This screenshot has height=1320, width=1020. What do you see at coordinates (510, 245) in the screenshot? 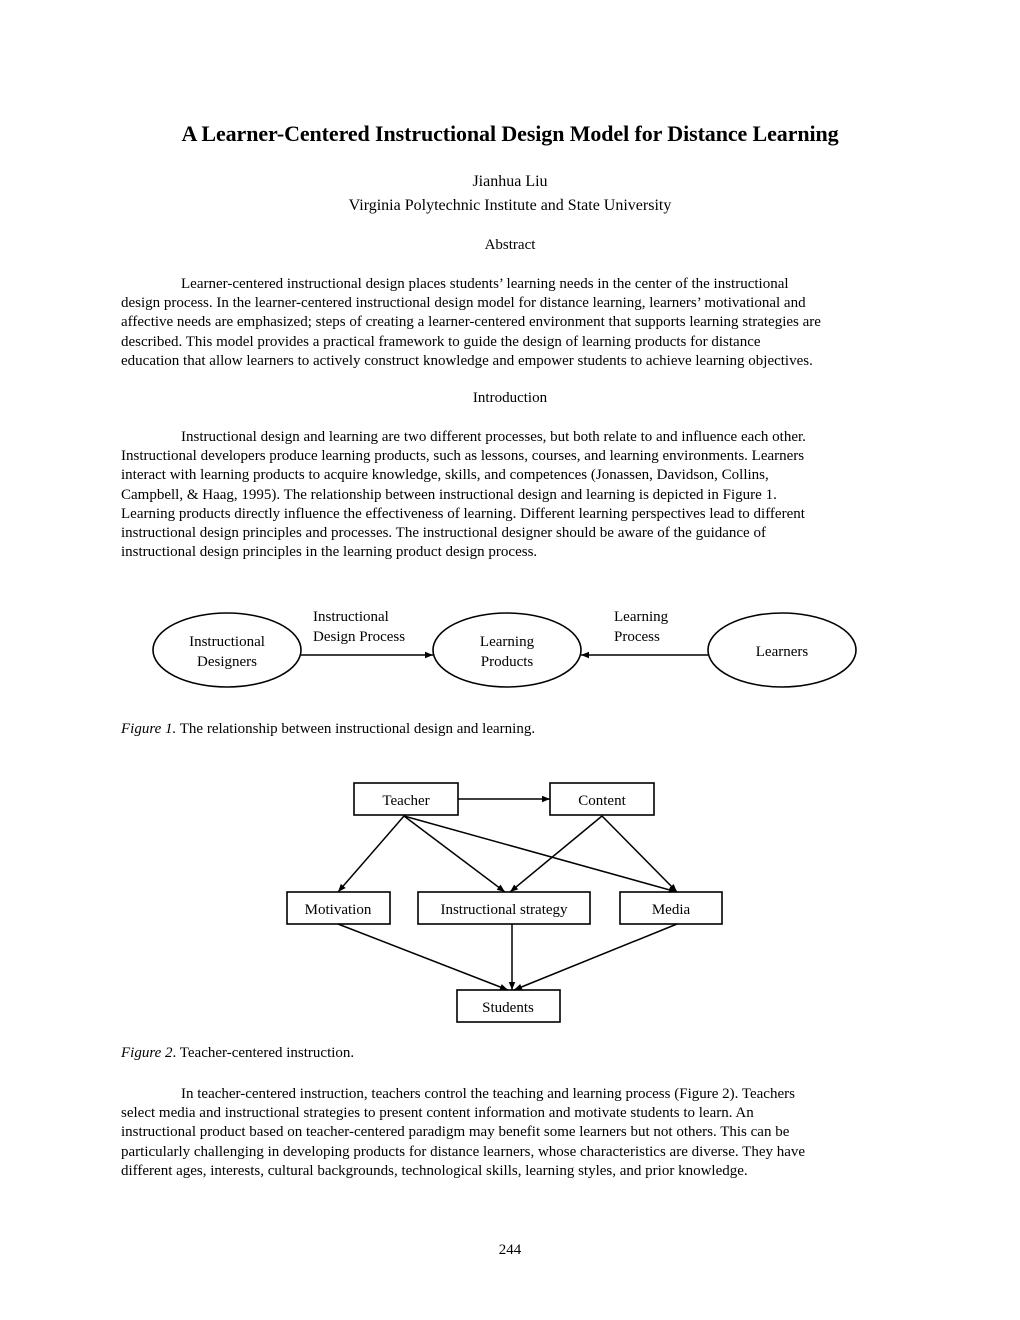
I see `abstract-heading: Abstract` at bounding box center [510, 245].